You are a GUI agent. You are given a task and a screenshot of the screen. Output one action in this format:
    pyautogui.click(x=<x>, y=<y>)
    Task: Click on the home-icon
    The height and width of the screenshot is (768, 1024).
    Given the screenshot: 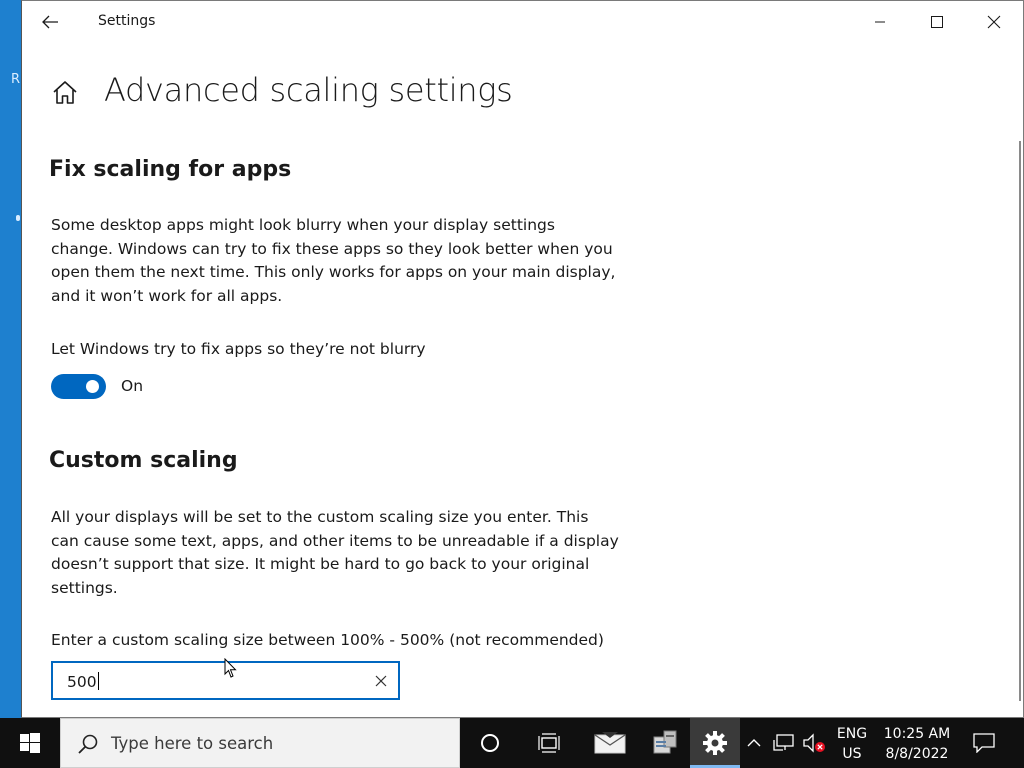 What is the action you would take?
    pyautogui.click(x=65, y=92)
    